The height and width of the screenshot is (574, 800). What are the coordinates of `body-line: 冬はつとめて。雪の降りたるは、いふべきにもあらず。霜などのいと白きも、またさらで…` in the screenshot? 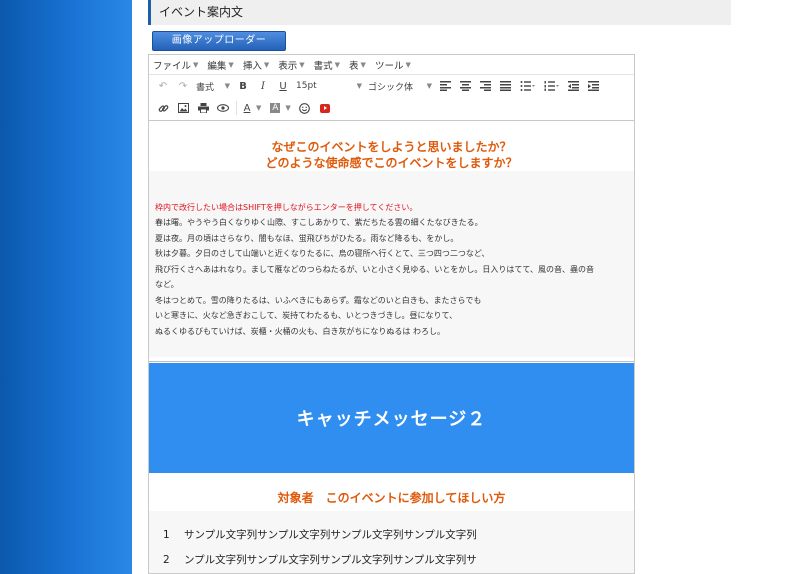 It's located at (318, 300).